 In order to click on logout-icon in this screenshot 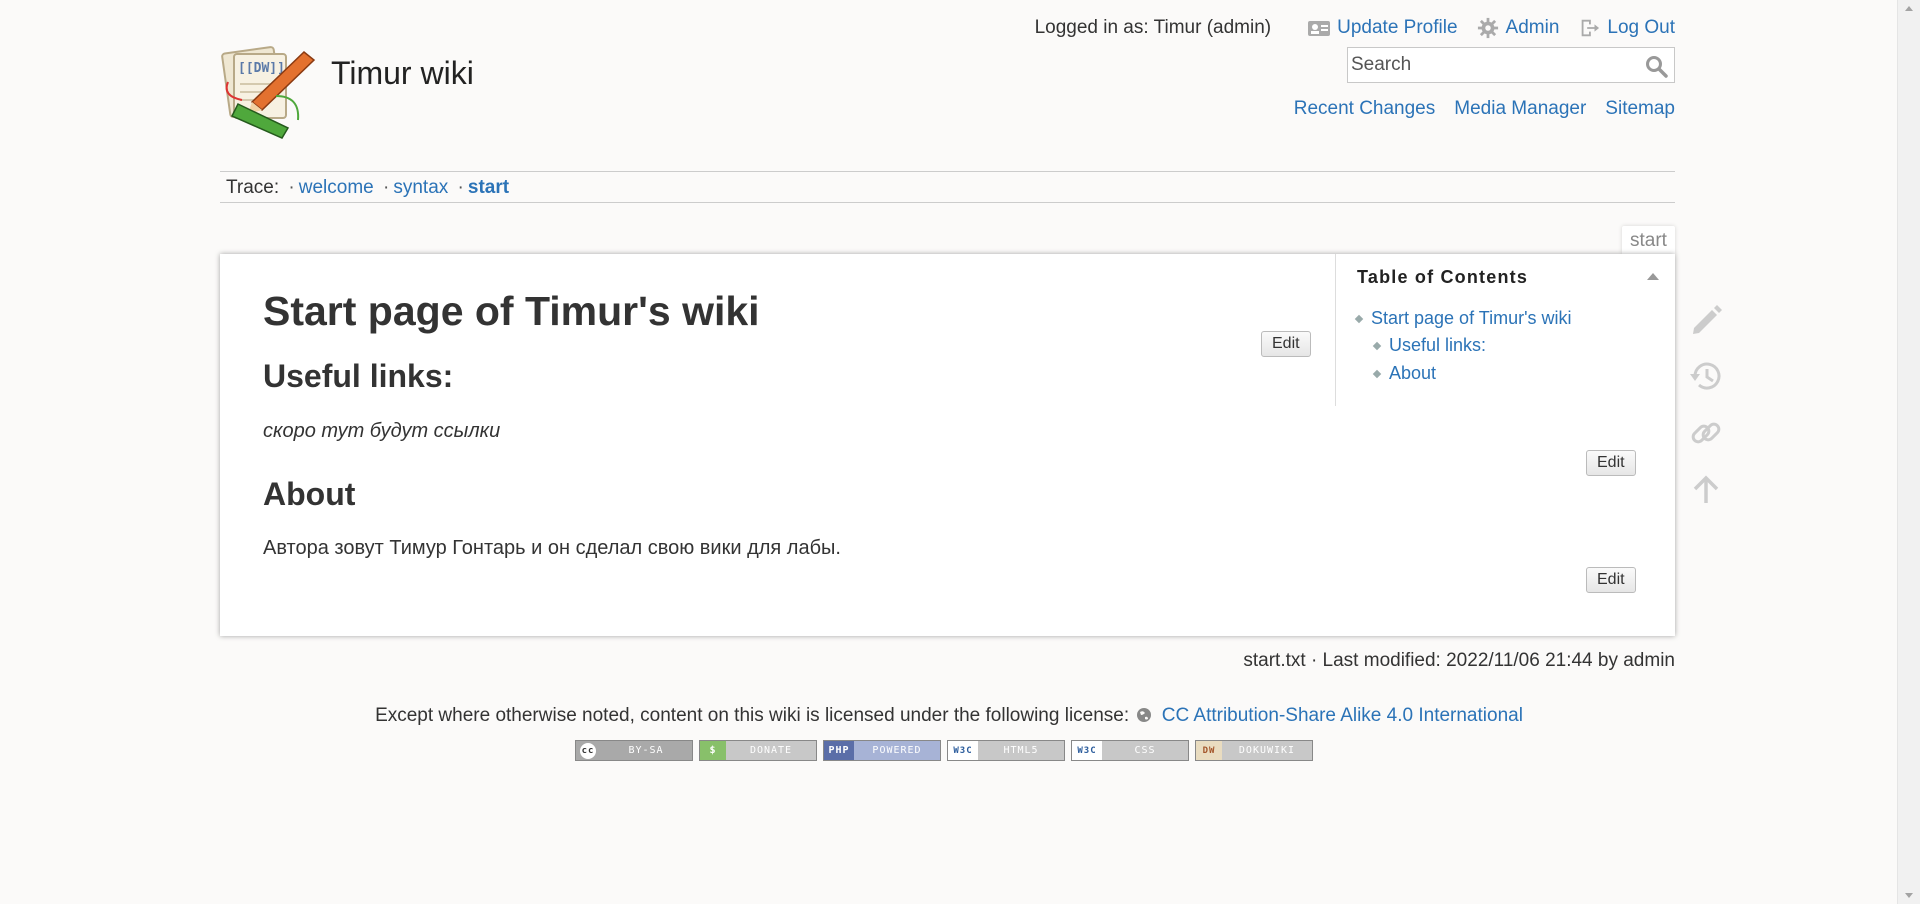, I will do `click(1591, 28)`.